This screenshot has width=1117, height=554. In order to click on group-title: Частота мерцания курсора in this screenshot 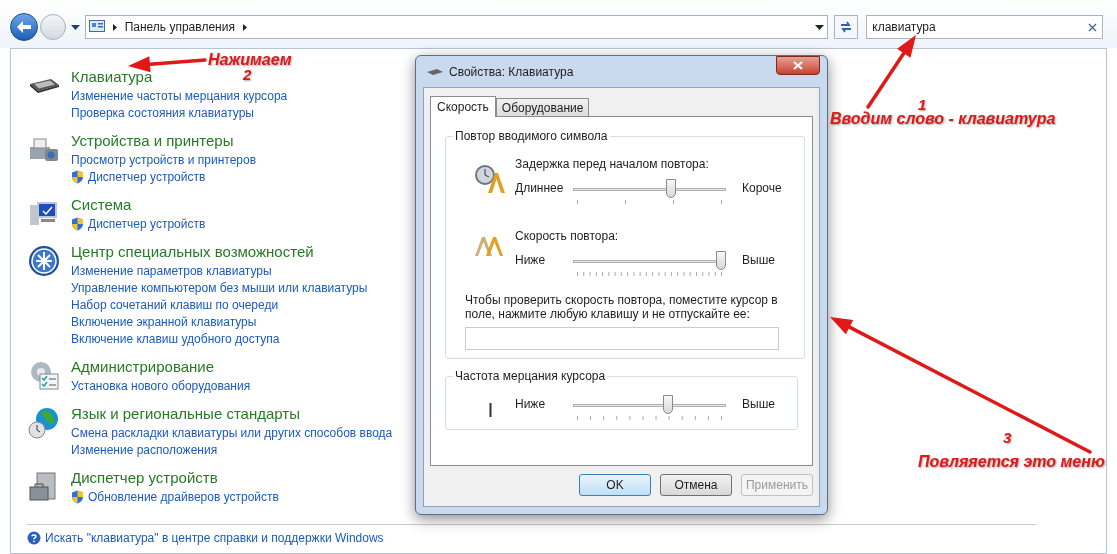, I will do `click(530, 376)`.